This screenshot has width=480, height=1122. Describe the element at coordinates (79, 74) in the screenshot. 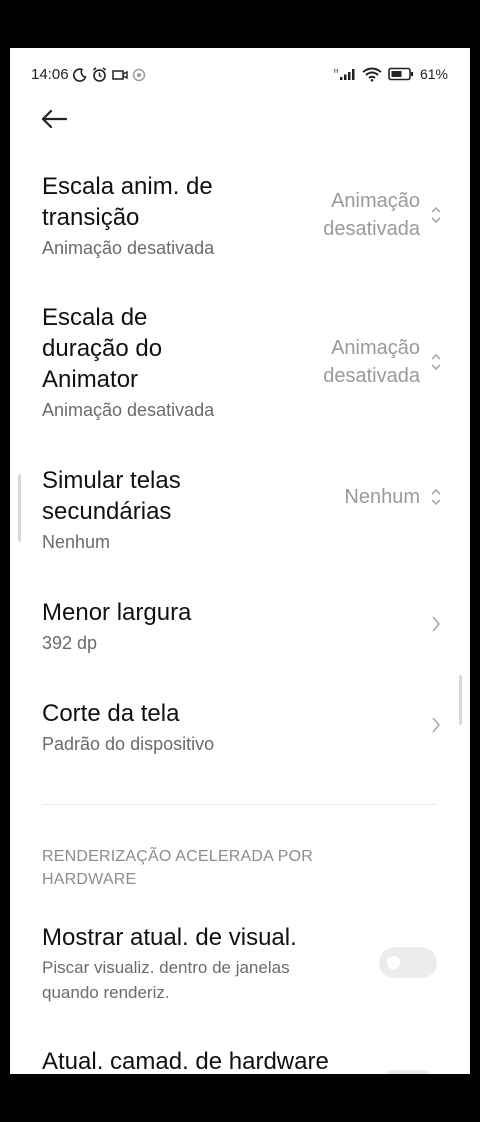

I see `moon-icon` at that location.